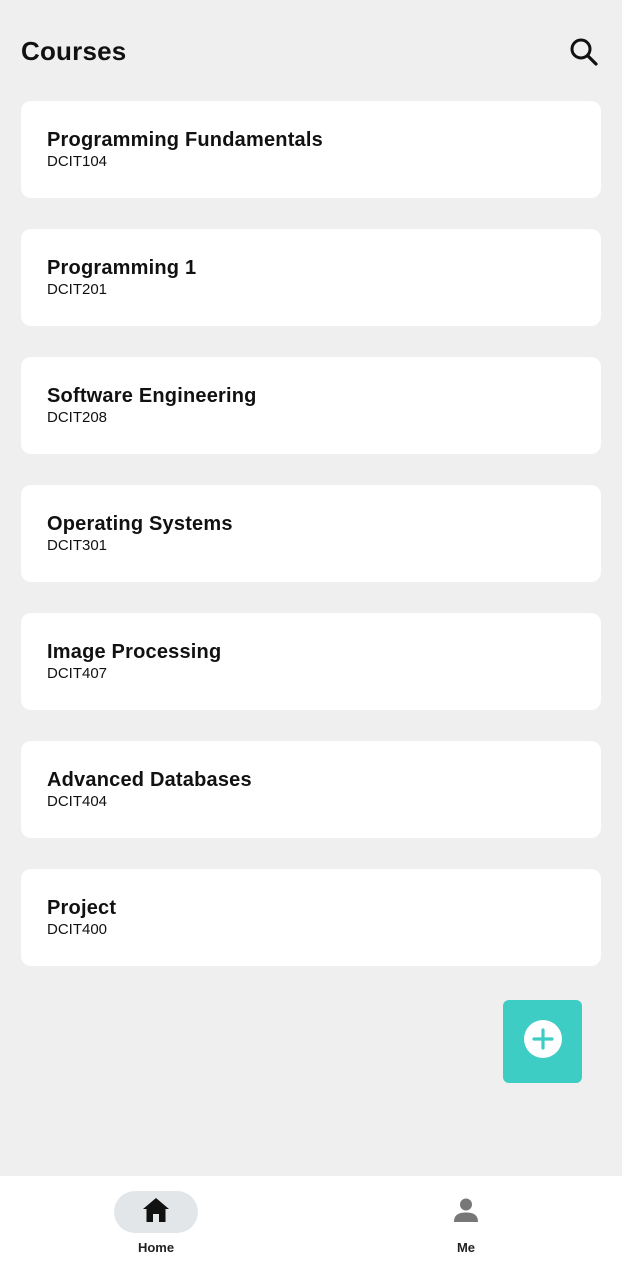 Image resolution: width=622 pixels, height=1280 pixels. I want to click on add-course-button, so click(542, 1041).